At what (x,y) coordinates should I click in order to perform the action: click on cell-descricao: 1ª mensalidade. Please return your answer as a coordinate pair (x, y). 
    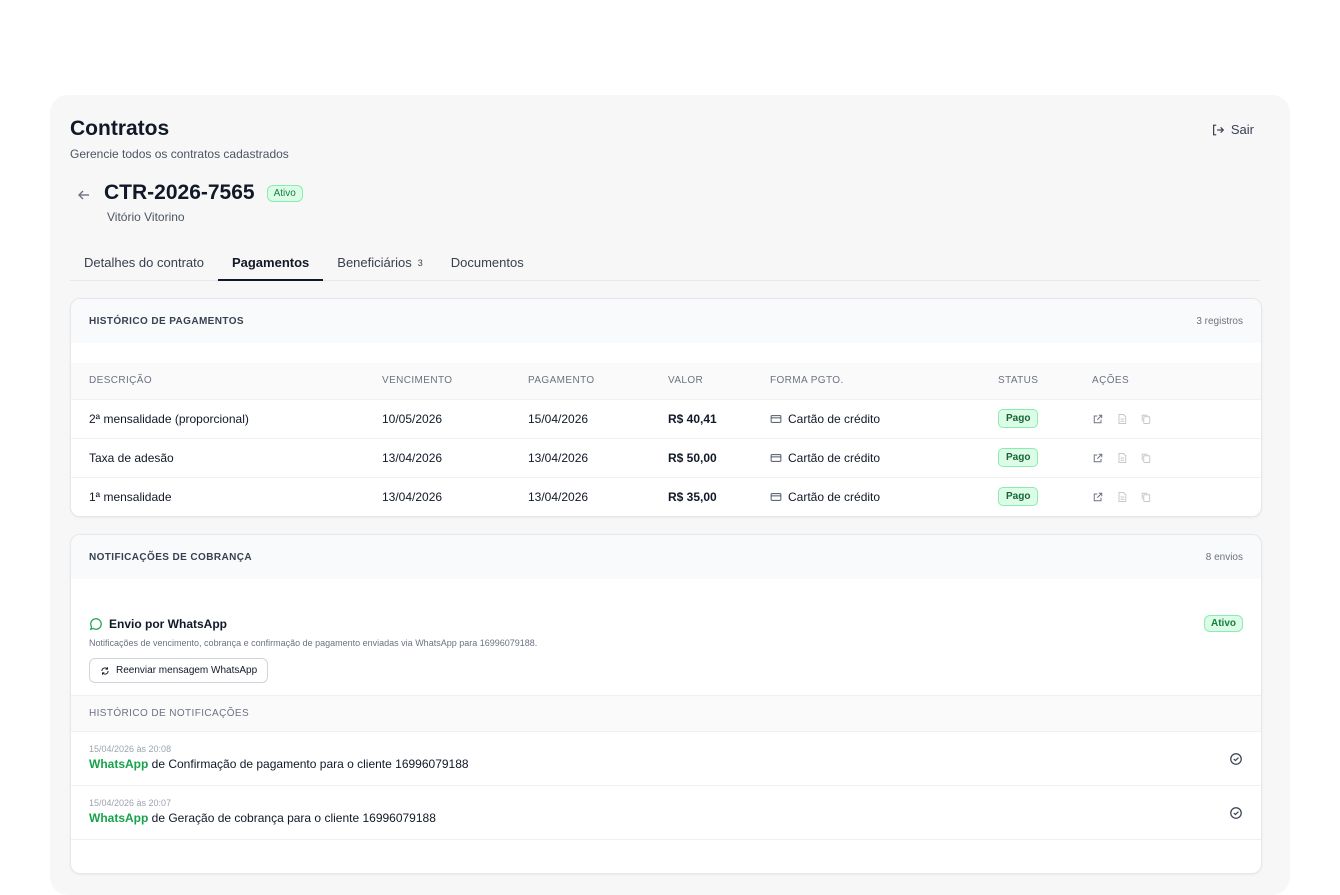
    Looking at the image, I should click on (226, 496).